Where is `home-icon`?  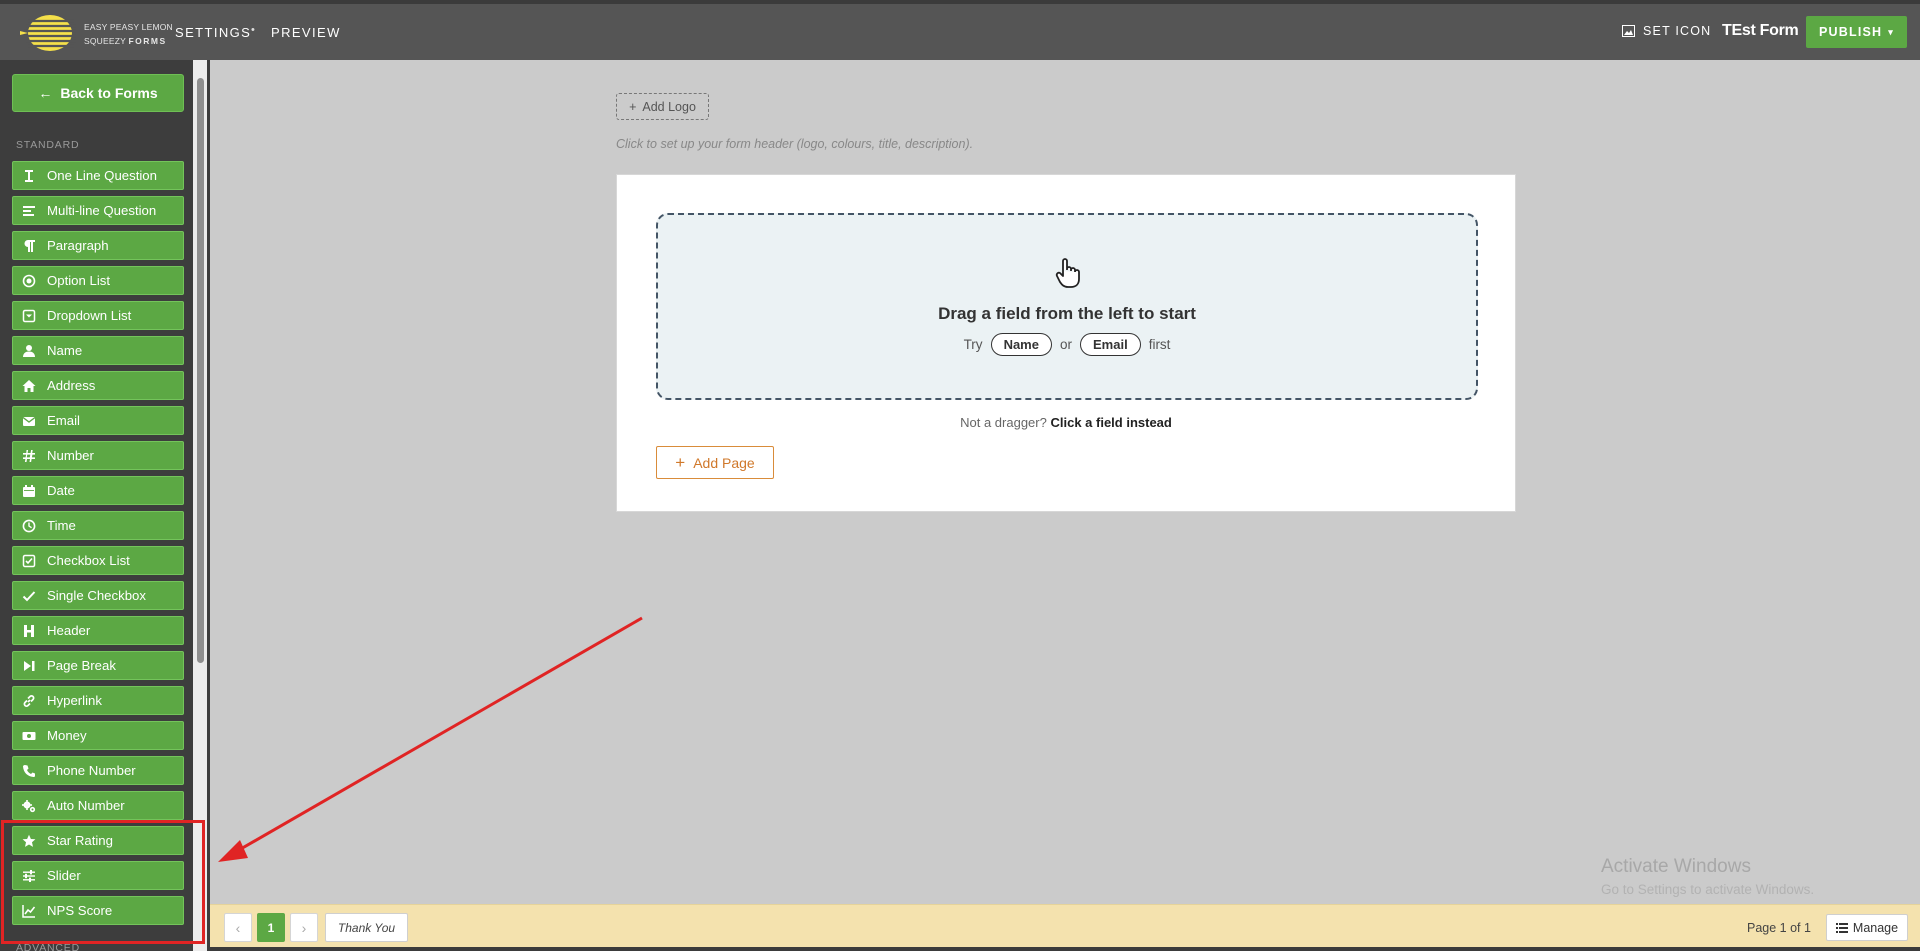
home-icon is located at coordinates (29, 386).